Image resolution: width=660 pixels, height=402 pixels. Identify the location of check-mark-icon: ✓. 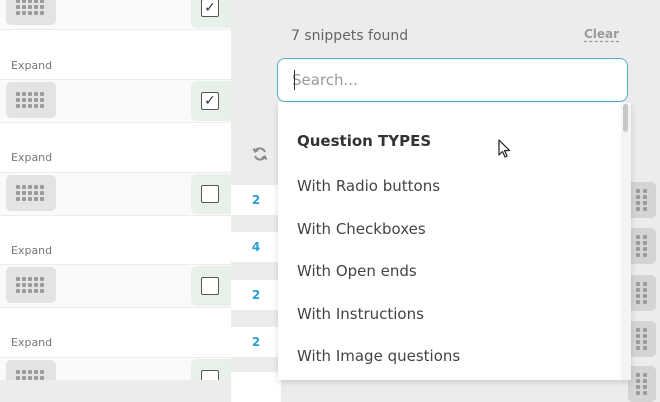
(210, 101).